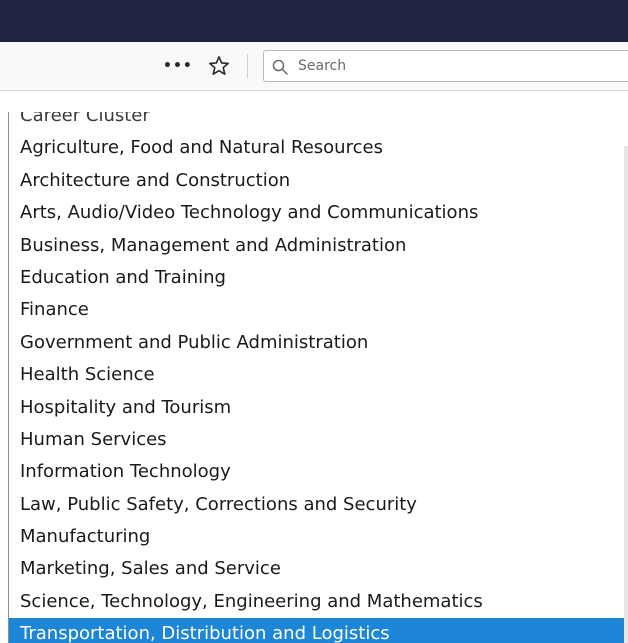  What do you see at coordinates (626, 394) in the screenshot?
I see `dropdown-scrollbar` at bounding box center [626, 394].